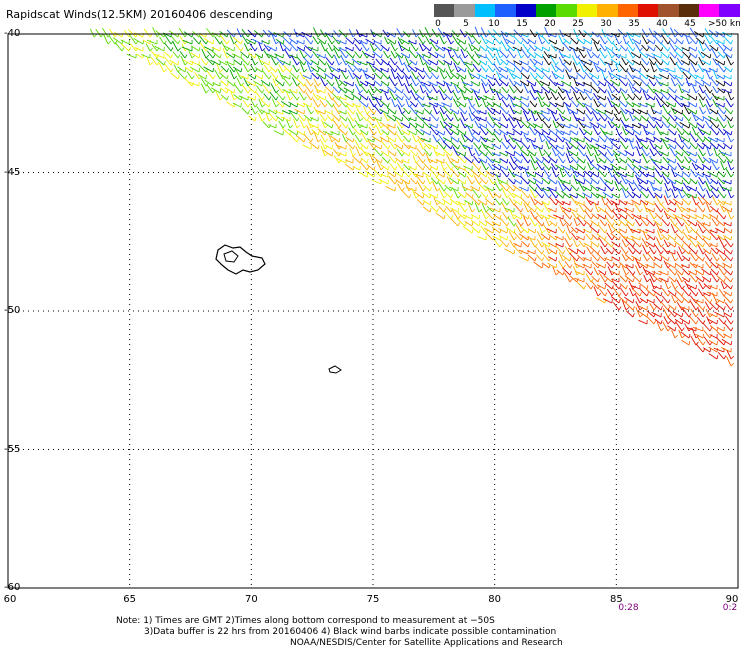 The image size is (740, 650). I want to click on islands, so click(278, 309).